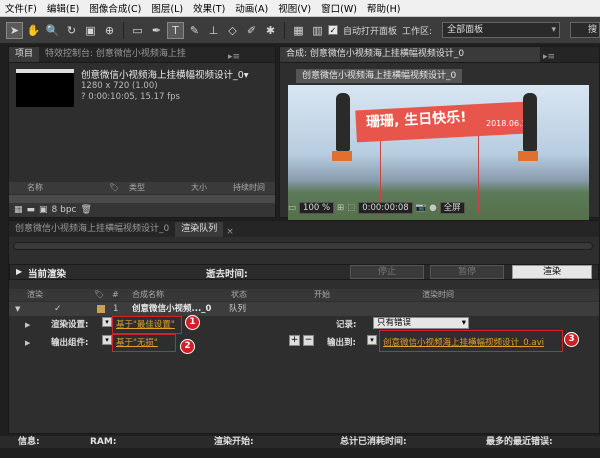  I want to click on hand-tool-icon: ✋, so click(33, 30).